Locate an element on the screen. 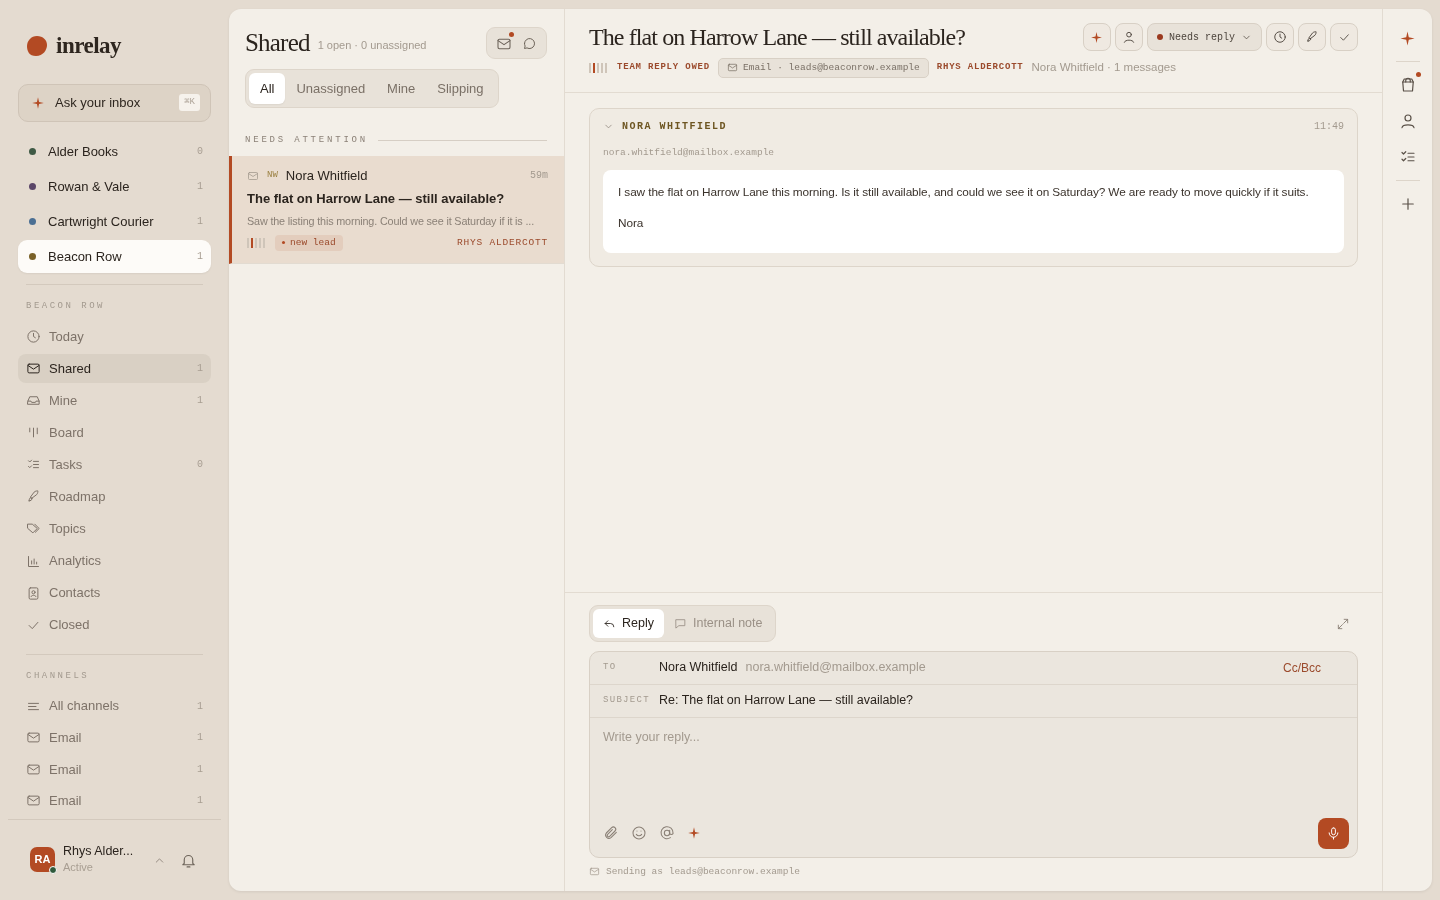 This screenshot has width=1440, height=900. recipient-name: Nora Whitfield is located at coordinates (698, 668).